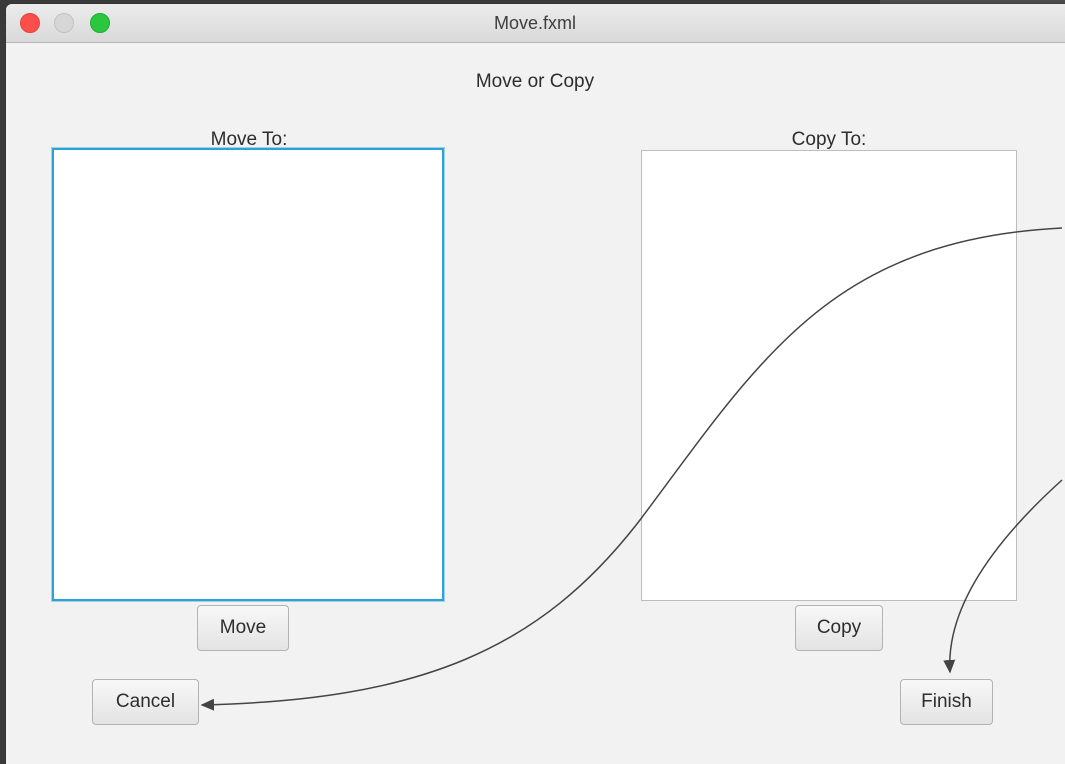 The image size is (1065, 764). Describe the element at coordinates (839, 628) in the screenshot. I see `copy-button: Copy` at that location.